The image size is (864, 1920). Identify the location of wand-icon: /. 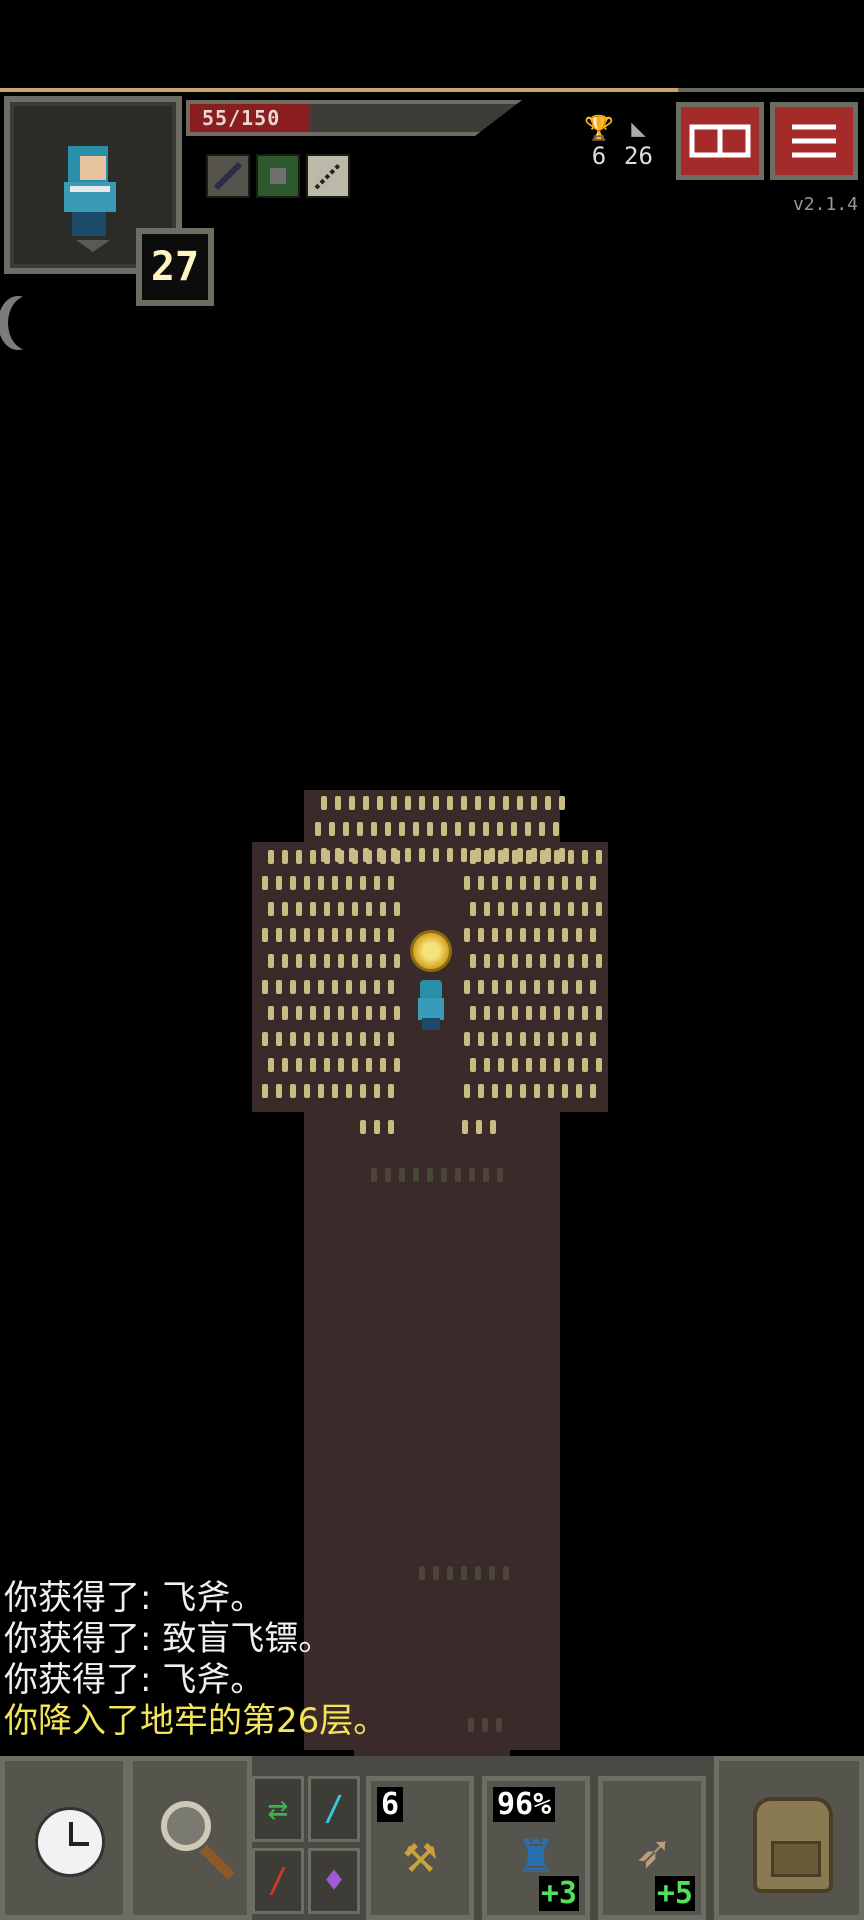
(334, 1809).